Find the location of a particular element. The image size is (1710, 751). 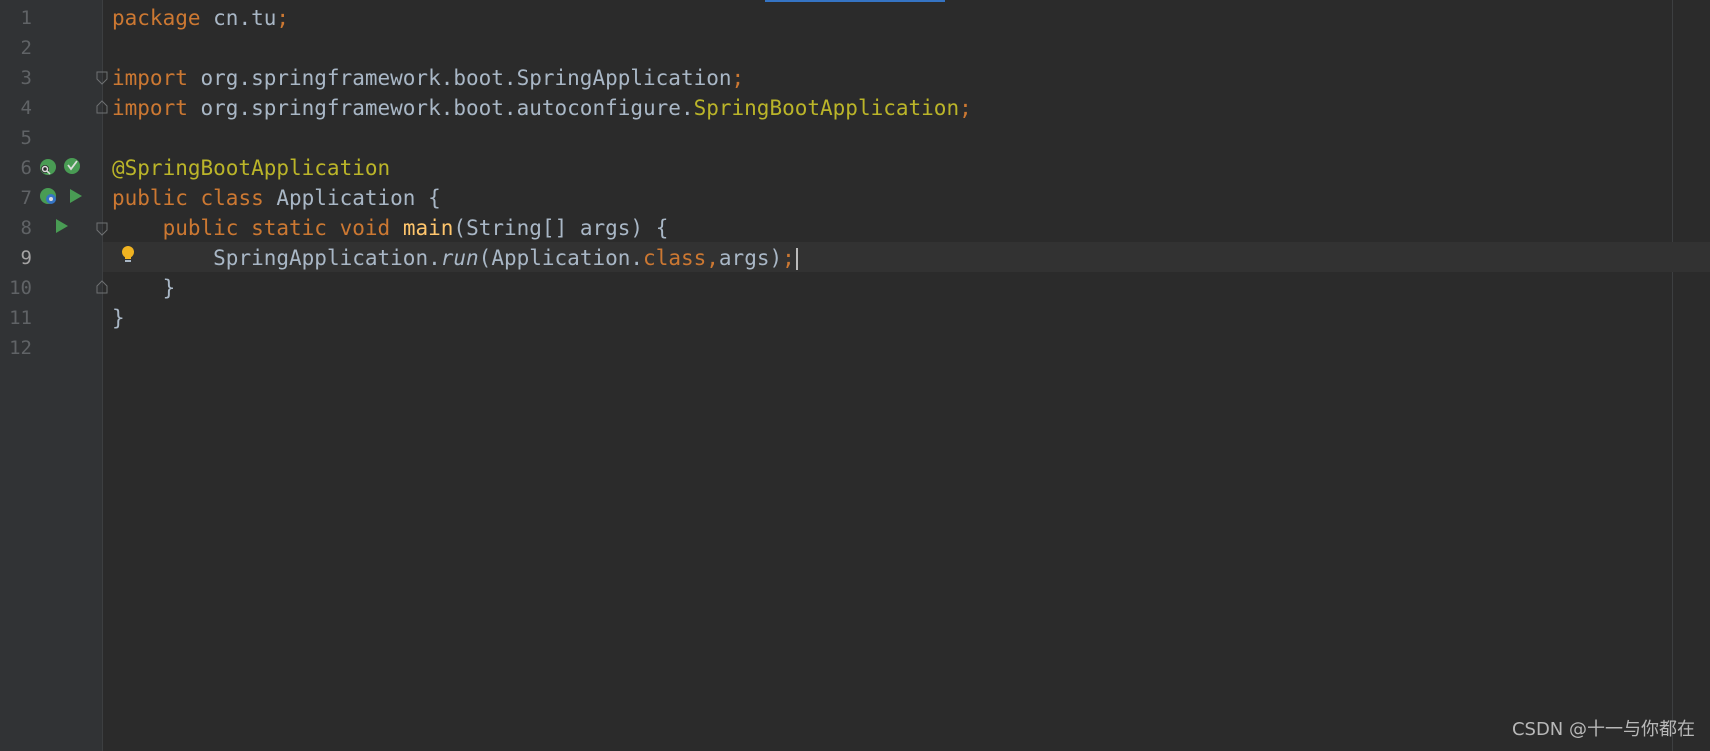

line-number: 10 is located at coordinates (20, 288).